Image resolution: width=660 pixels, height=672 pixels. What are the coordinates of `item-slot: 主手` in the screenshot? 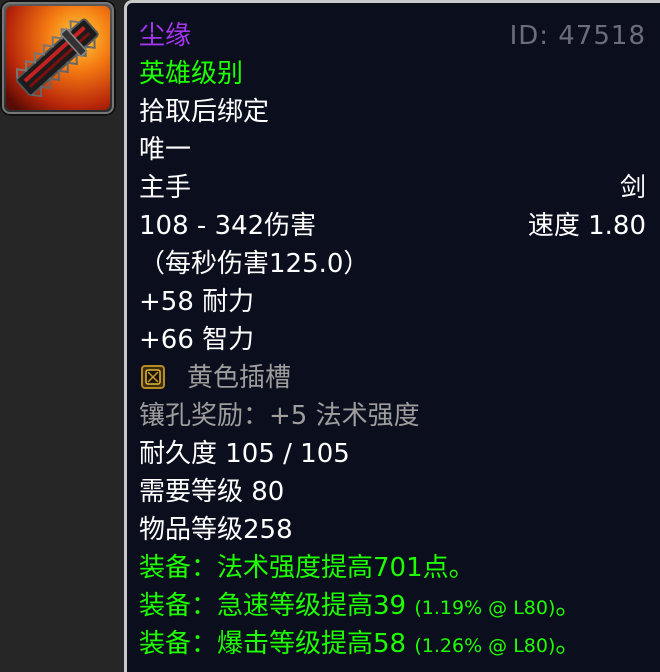 It's located at (165, 188).